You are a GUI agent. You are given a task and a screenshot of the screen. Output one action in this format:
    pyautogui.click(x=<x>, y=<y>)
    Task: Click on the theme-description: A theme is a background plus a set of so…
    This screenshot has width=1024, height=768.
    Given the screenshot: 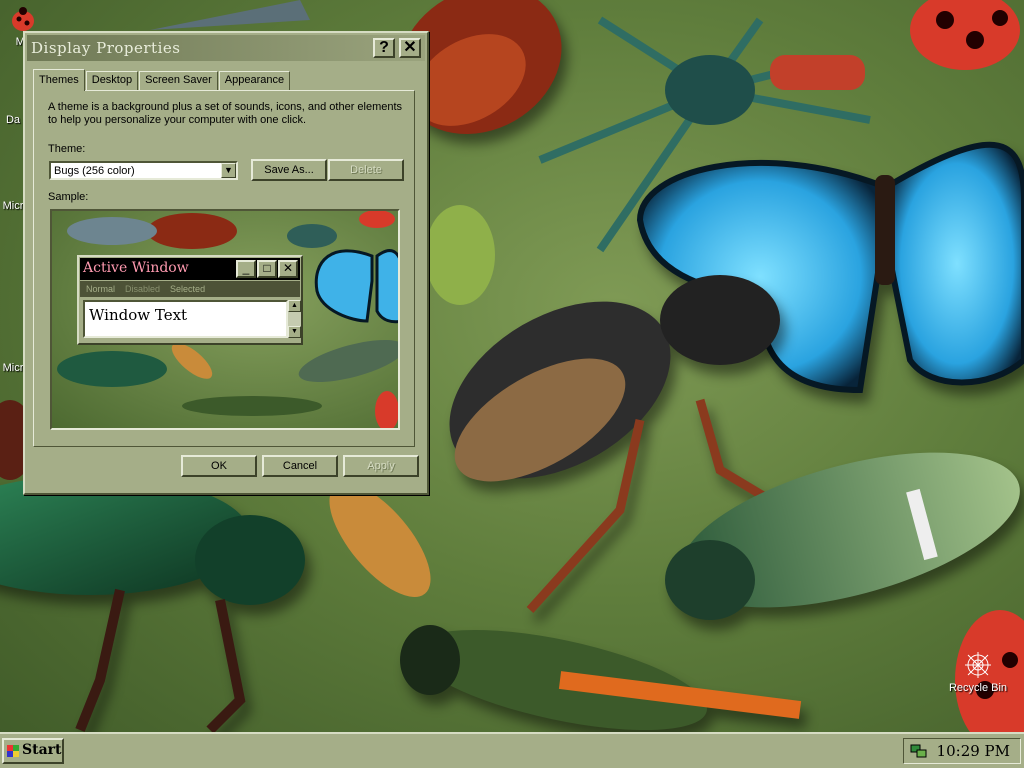 What is the action you would take?
    pyautogui.click(x=225, y=113)
    